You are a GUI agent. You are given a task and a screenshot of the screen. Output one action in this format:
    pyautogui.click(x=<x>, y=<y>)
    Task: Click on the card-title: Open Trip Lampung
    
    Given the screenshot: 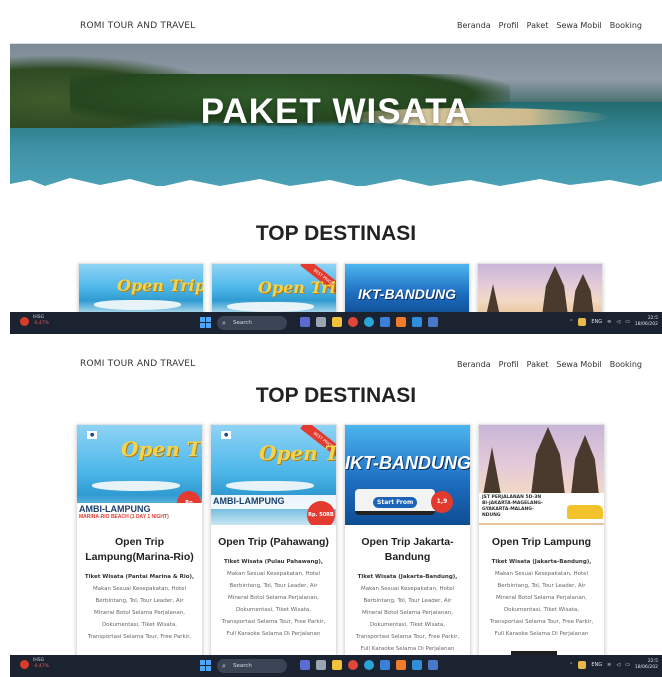 What is the action you would take?
    pyautogui.click(x=541, y=542)
    